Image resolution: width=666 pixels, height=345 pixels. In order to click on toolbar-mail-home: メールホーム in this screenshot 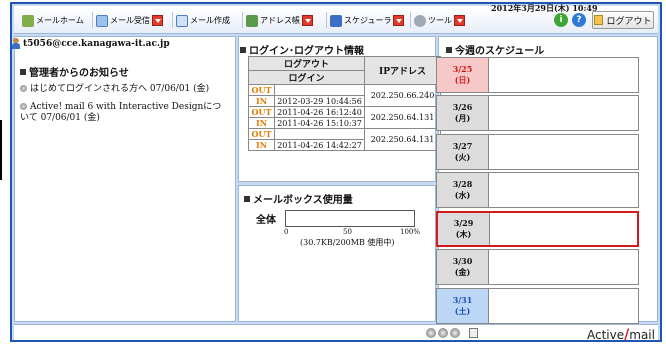, I will do `click(53, 20)`.